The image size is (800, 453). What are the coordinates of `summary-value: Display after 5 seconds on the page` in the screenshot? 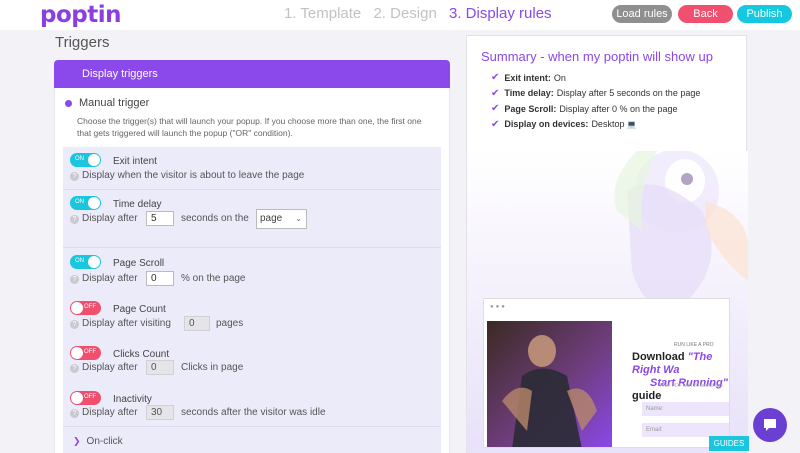 It's located at (628, 93).